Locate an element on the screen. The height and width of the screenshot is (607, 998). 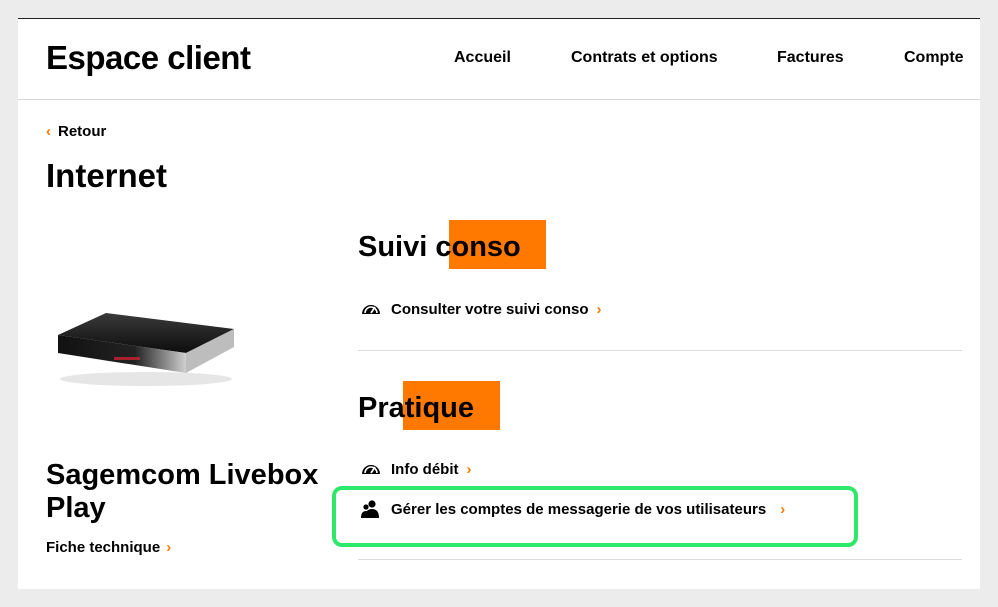
back-link: ‹ Retour is located at coordinates (76, 131).